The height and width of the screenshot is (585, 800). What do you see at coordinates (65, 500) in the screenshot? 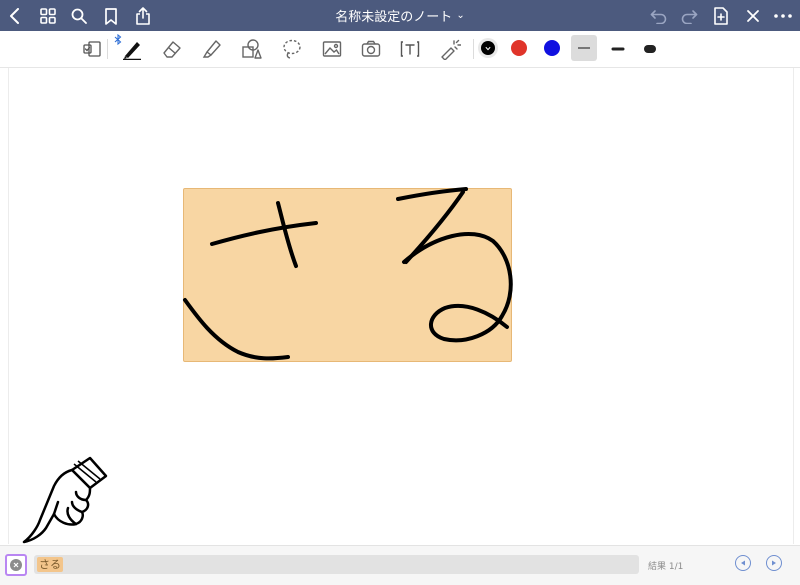
I see `pointing-hand-icon` at bounding box center [65, 500].